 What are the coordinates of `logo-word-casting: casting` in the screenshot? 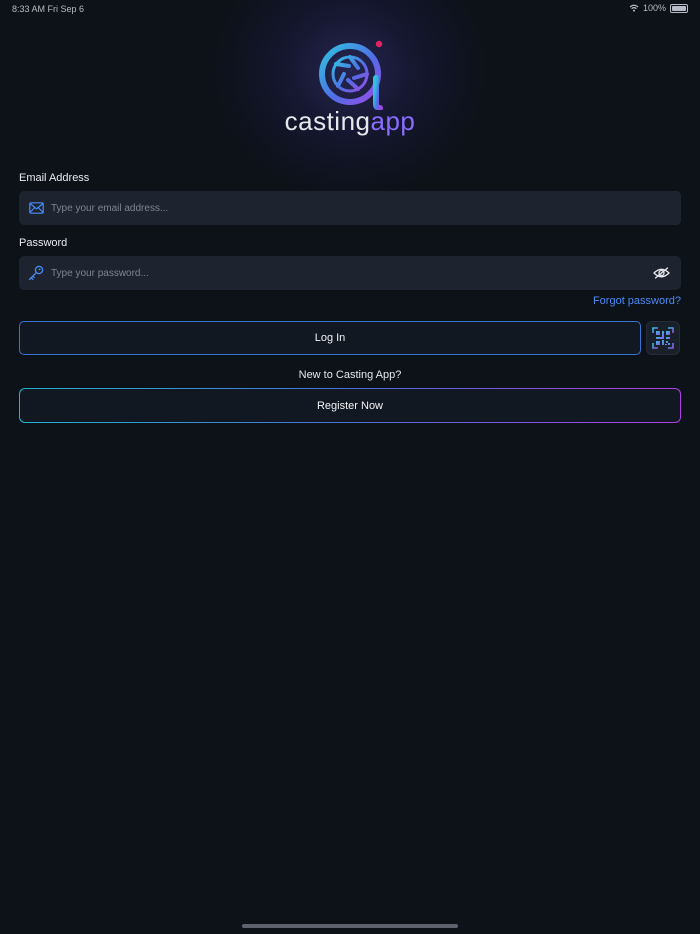 It's located at (327, 121).